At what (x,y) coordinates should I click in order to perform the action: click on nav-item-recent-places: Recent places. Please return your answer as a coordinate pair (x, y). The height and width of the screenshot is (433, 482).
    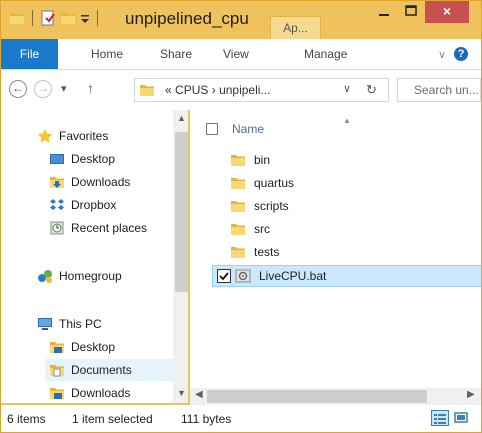
    Looking at the image, I should click on (98, 228).